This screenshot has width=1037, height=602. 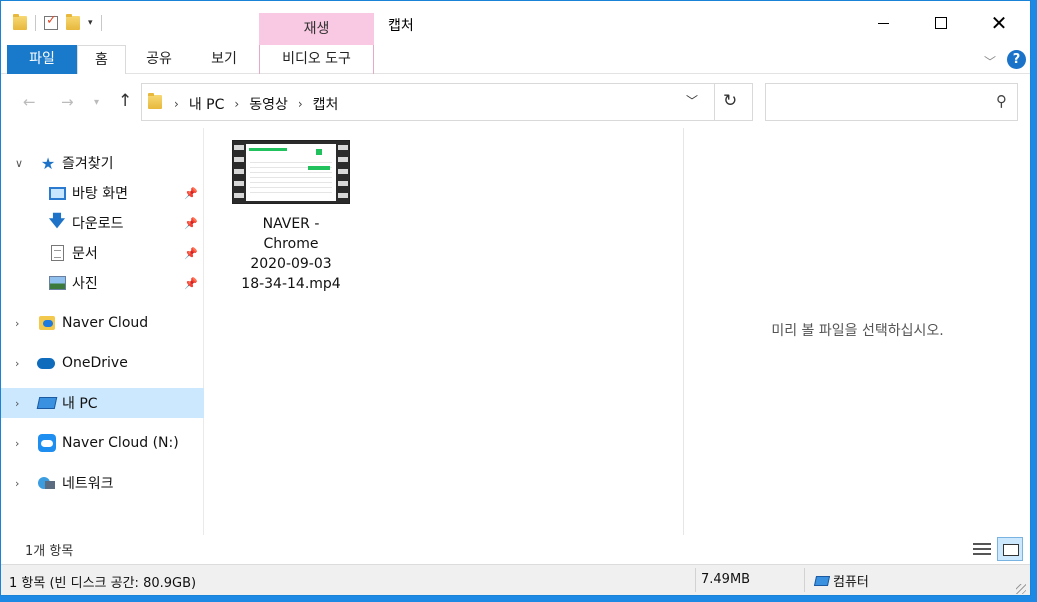 I want to click on breadcrumb-item: 캡처, so click(x=326, y=104).